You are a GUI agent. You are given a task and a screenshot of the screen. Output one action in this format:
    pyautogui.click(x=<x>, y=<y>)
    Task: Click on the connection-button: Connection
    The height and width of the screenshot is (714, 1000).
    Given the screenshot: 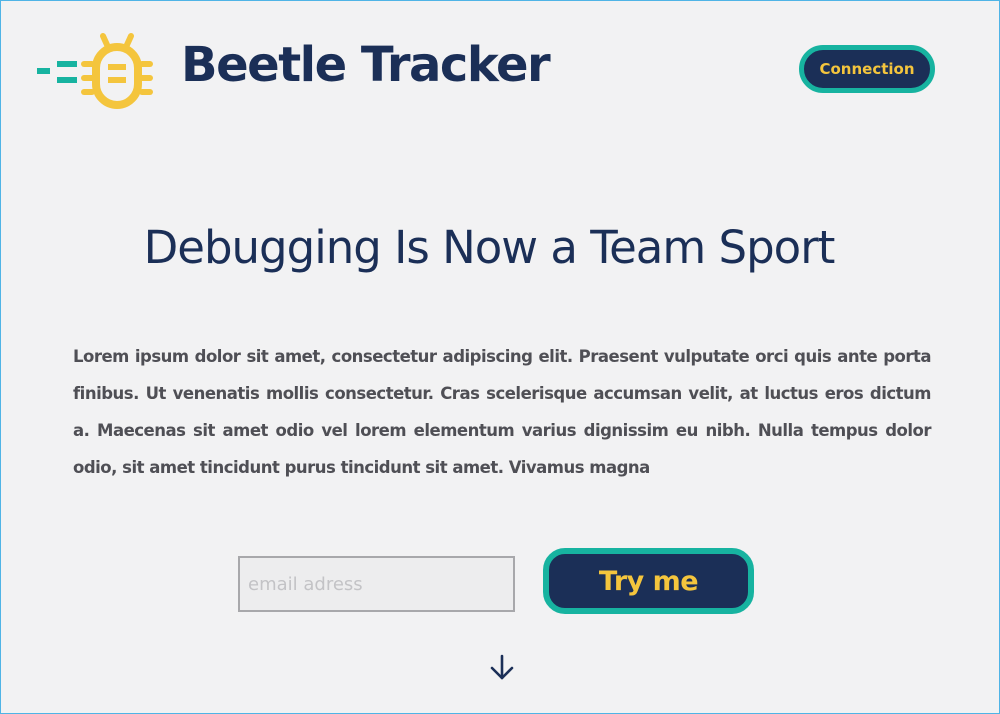 What is the action you would take?
    pyautogui.click(x=867, y=69)
    